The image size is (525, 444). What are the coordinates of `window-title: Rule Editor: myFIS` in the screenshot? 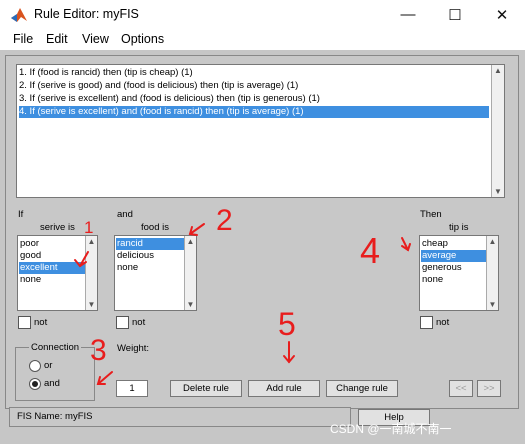 It's located at (86, 14).